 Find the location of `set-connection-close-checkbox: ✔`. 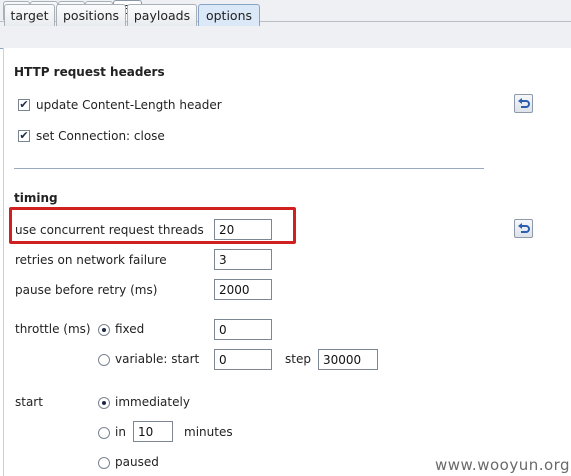

set-connection-close-checkbox: ✔ is located at coordinates (24, 136).